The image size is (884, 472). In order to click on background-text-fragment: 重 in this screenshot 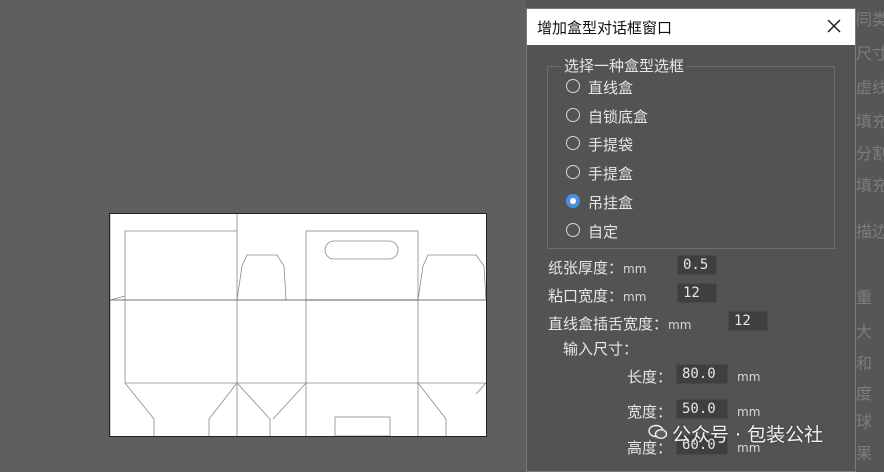, I will do `click(864, 297)`.